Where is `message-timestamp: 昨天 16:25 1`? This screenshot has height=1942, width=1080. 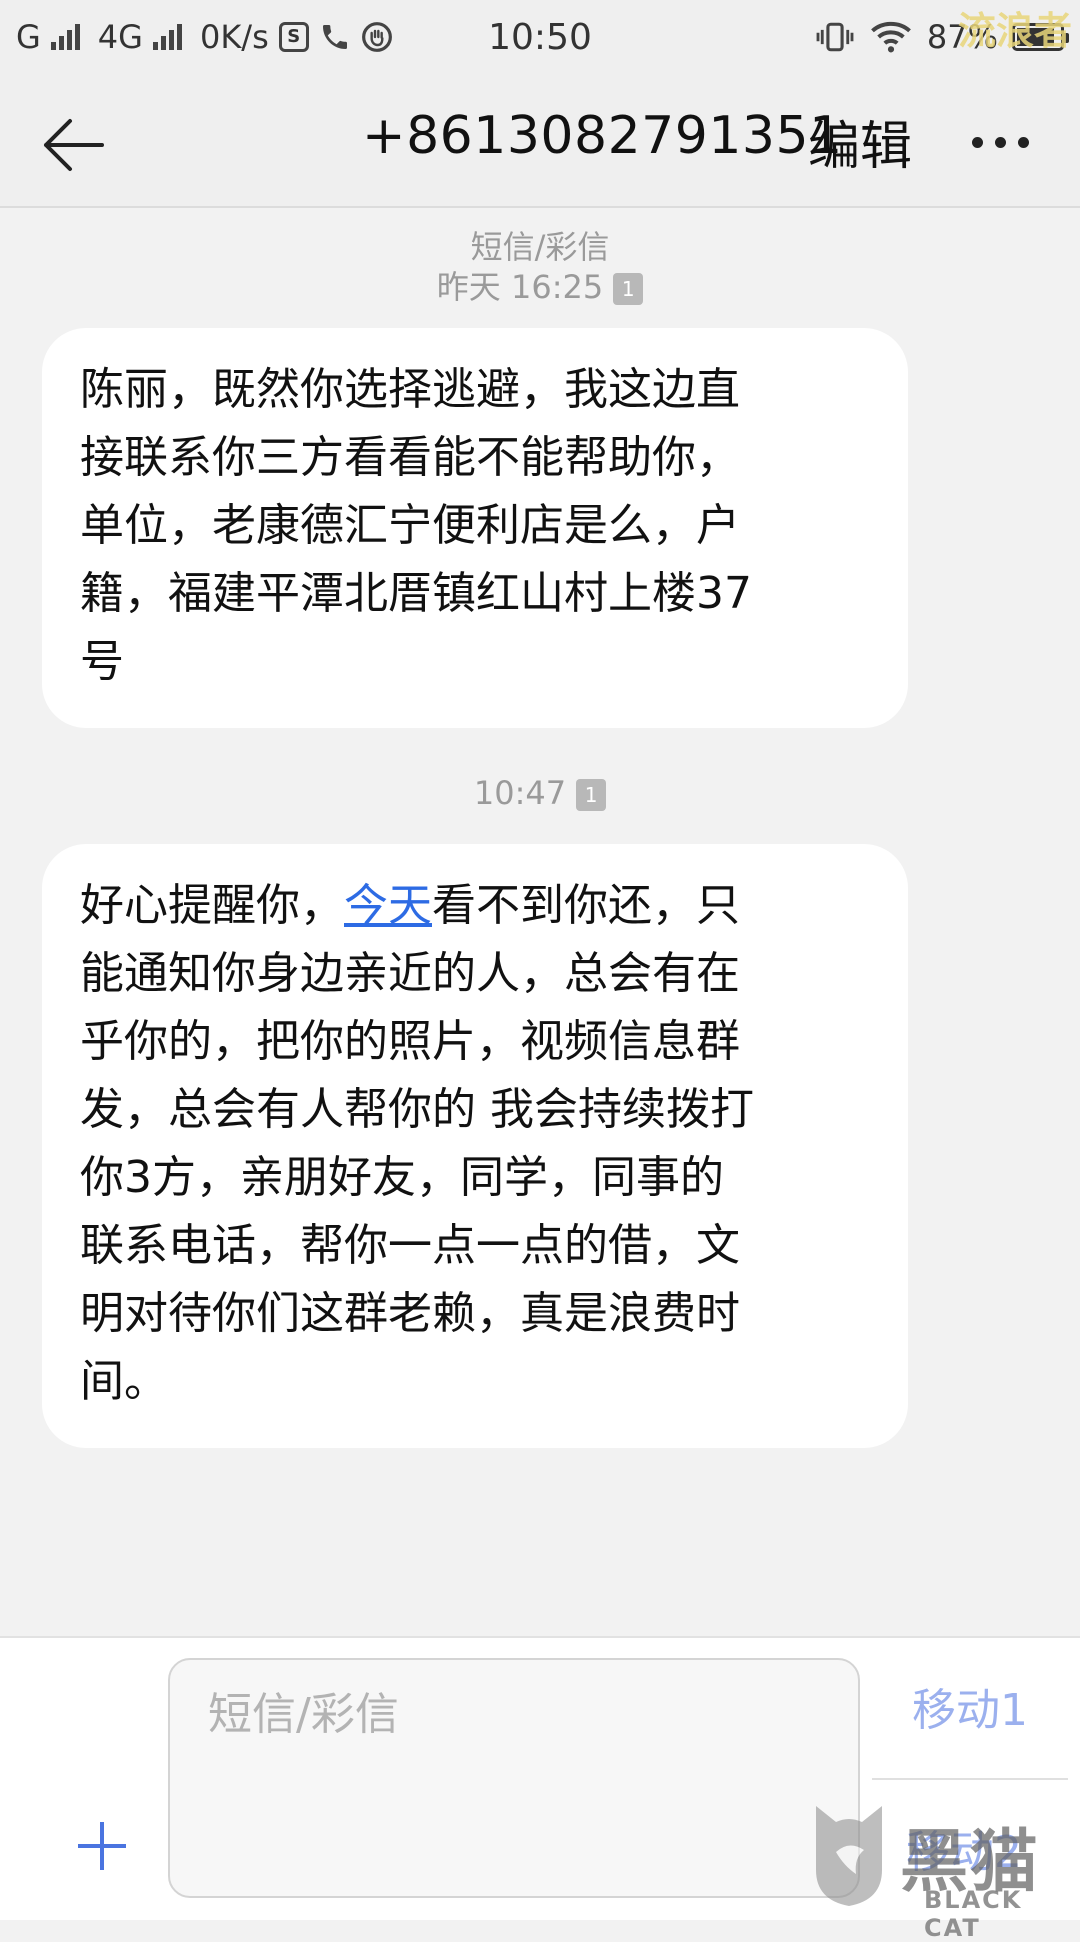 message-timestamp: 昨天 16:25 1 is located at coordinates (540, 285).